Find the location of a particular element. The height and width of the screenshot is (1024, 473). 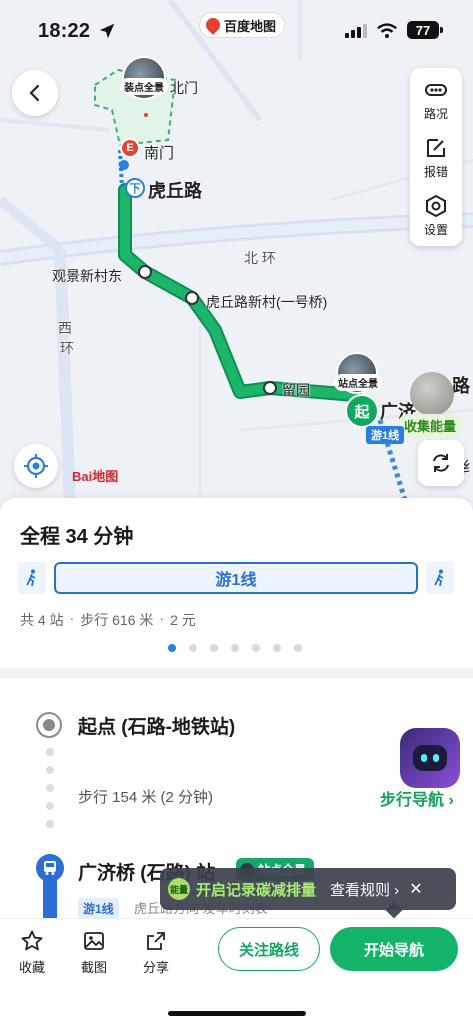

label-north-gate: 北门 is located at coordinates (184, 88).